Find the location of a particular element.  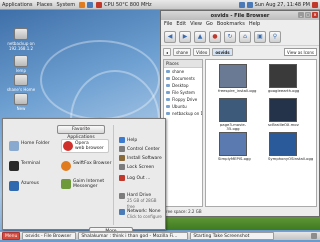

volume-icon is located at coordinates (249, 4).